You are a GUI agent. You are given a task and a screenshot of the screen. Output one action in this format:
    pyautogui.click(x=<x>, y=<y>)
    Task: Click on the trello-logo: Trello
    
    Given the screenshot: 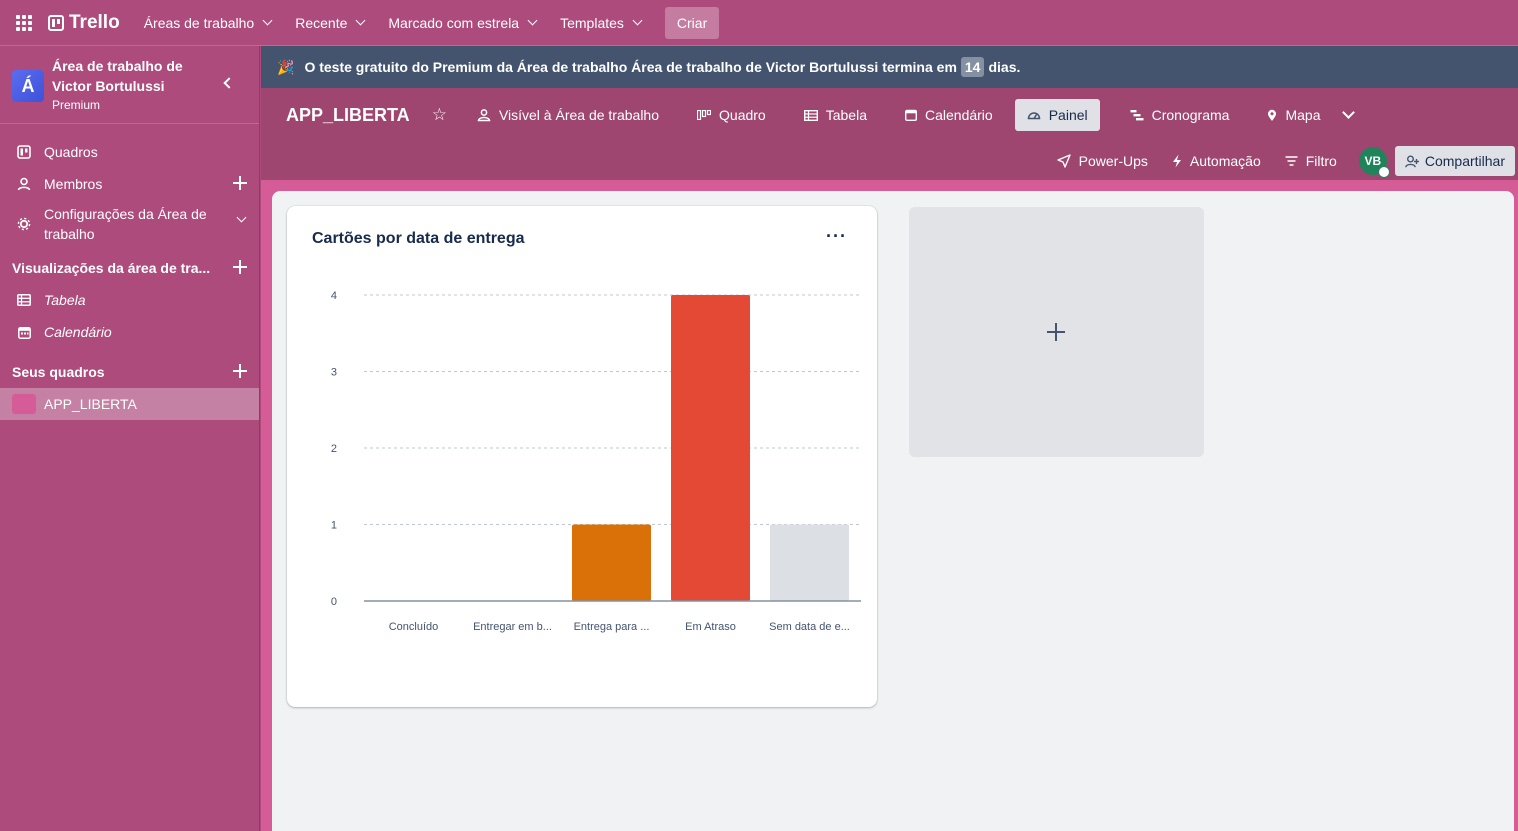 What is the action you would take?
    pyautogui.click(x=84, y=23)
    